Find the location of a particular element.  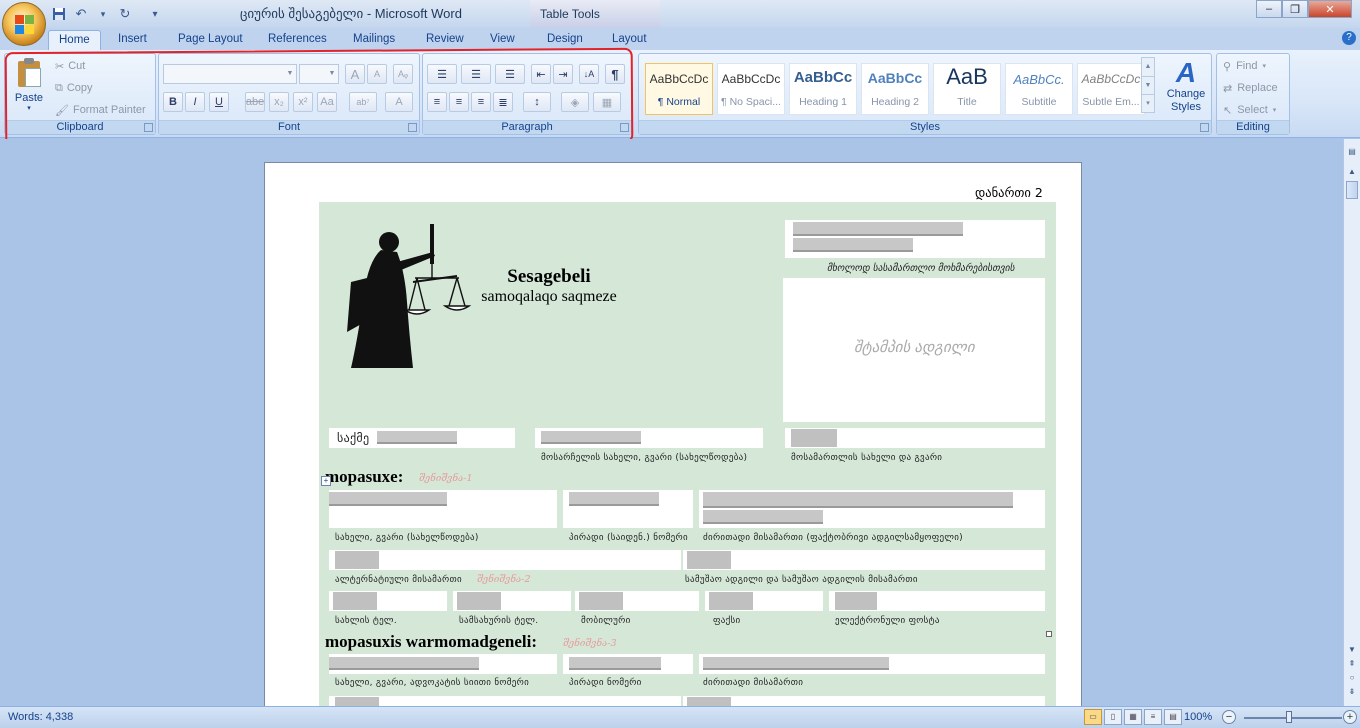

paragraph-launcher-icon is located at coordinates (624, 127).